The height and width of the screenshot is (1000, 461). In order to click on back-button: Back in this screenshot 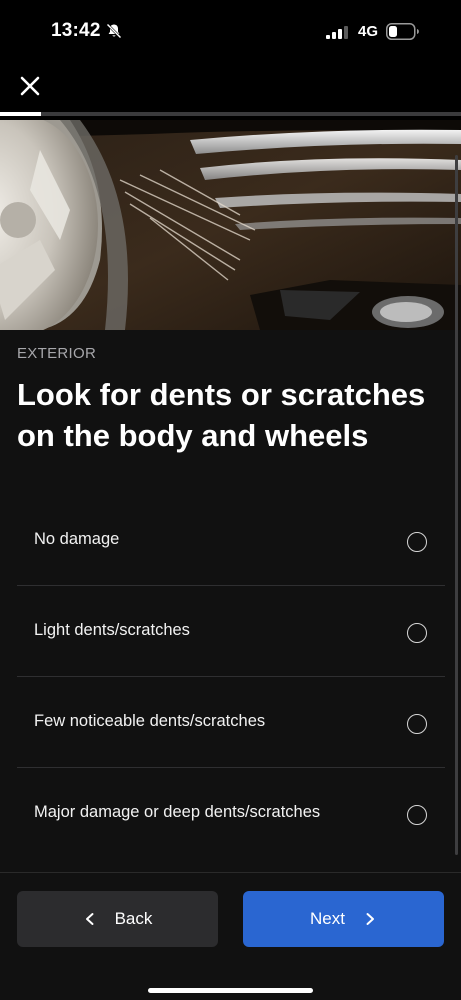, I will do `click(117, 919)`.